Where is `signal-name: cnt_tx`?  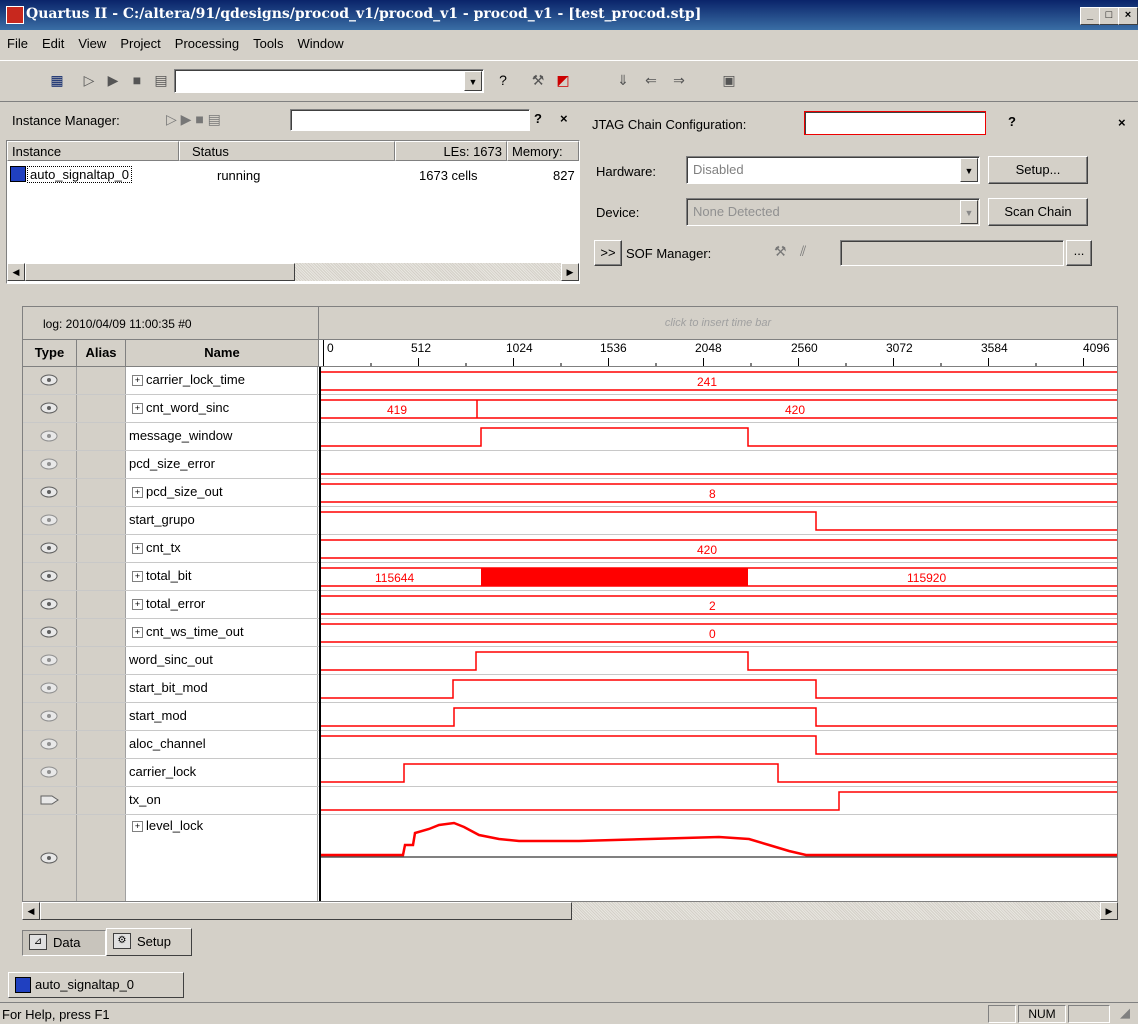
signal-name: cnt_tx is located at coordinates (163, 547).